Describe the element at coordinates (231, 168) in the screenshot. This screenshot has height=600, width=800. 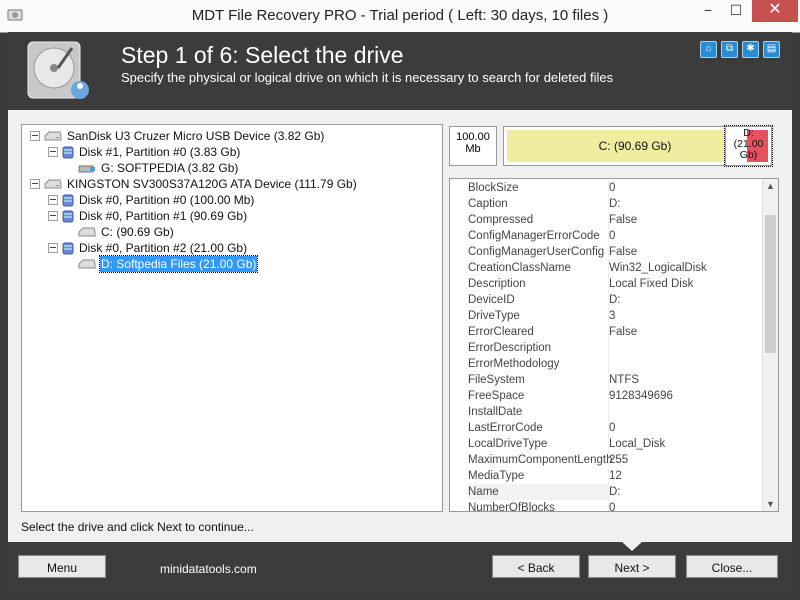
I see `tree-node: G: SOFTPEDIA (3.82 Gb)` at that location.